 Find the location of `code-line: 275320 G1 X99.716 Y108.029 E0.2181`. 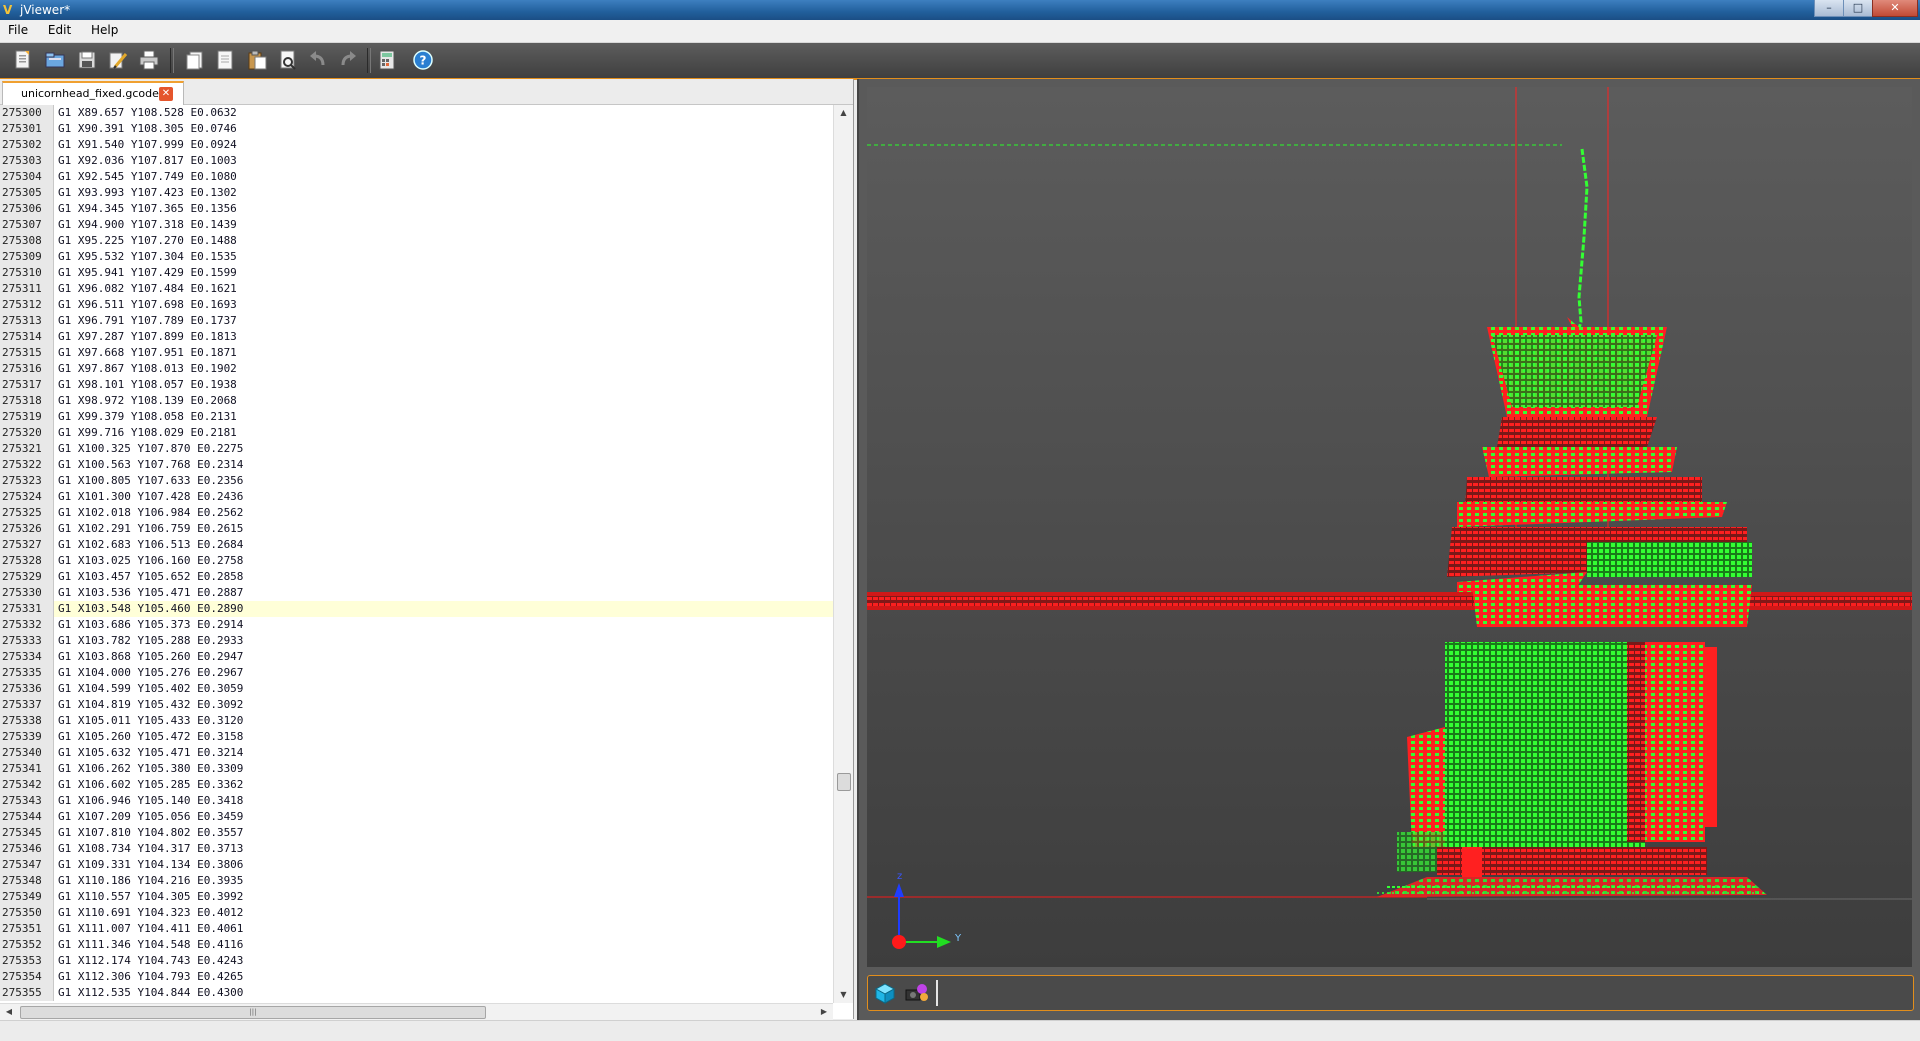

code-line: 275320 G1 X99.716 Y108.029 E0.2181 is located at coordinates (416, 433).